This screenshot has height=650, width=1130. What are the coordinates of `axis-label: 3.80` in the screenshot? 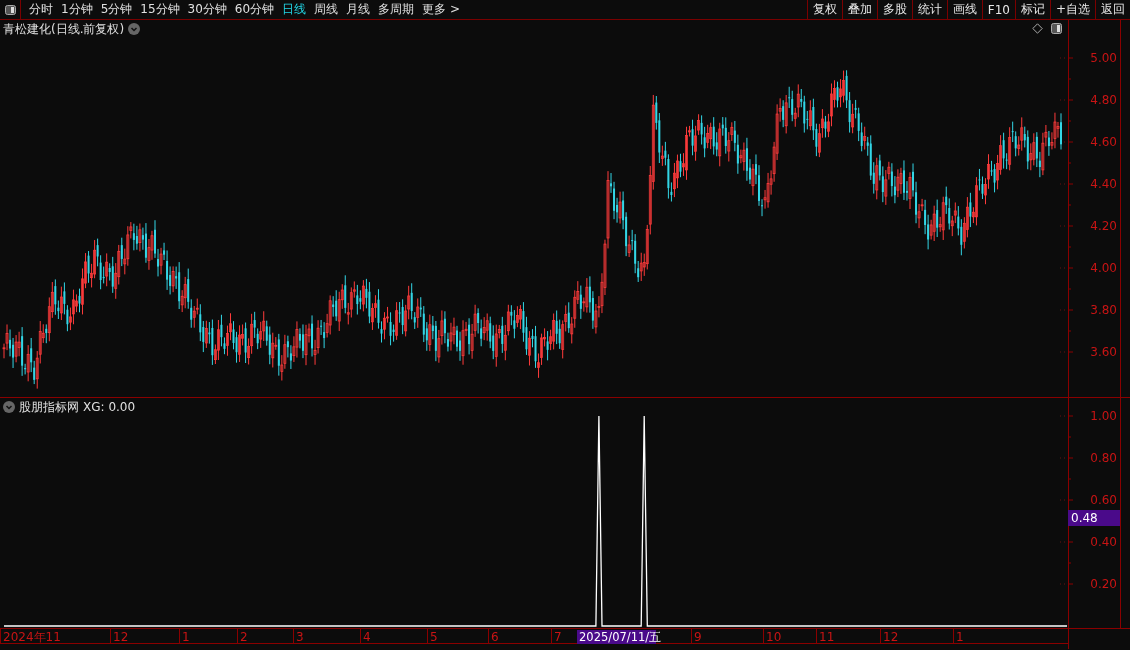 It's located at (1103, 310).